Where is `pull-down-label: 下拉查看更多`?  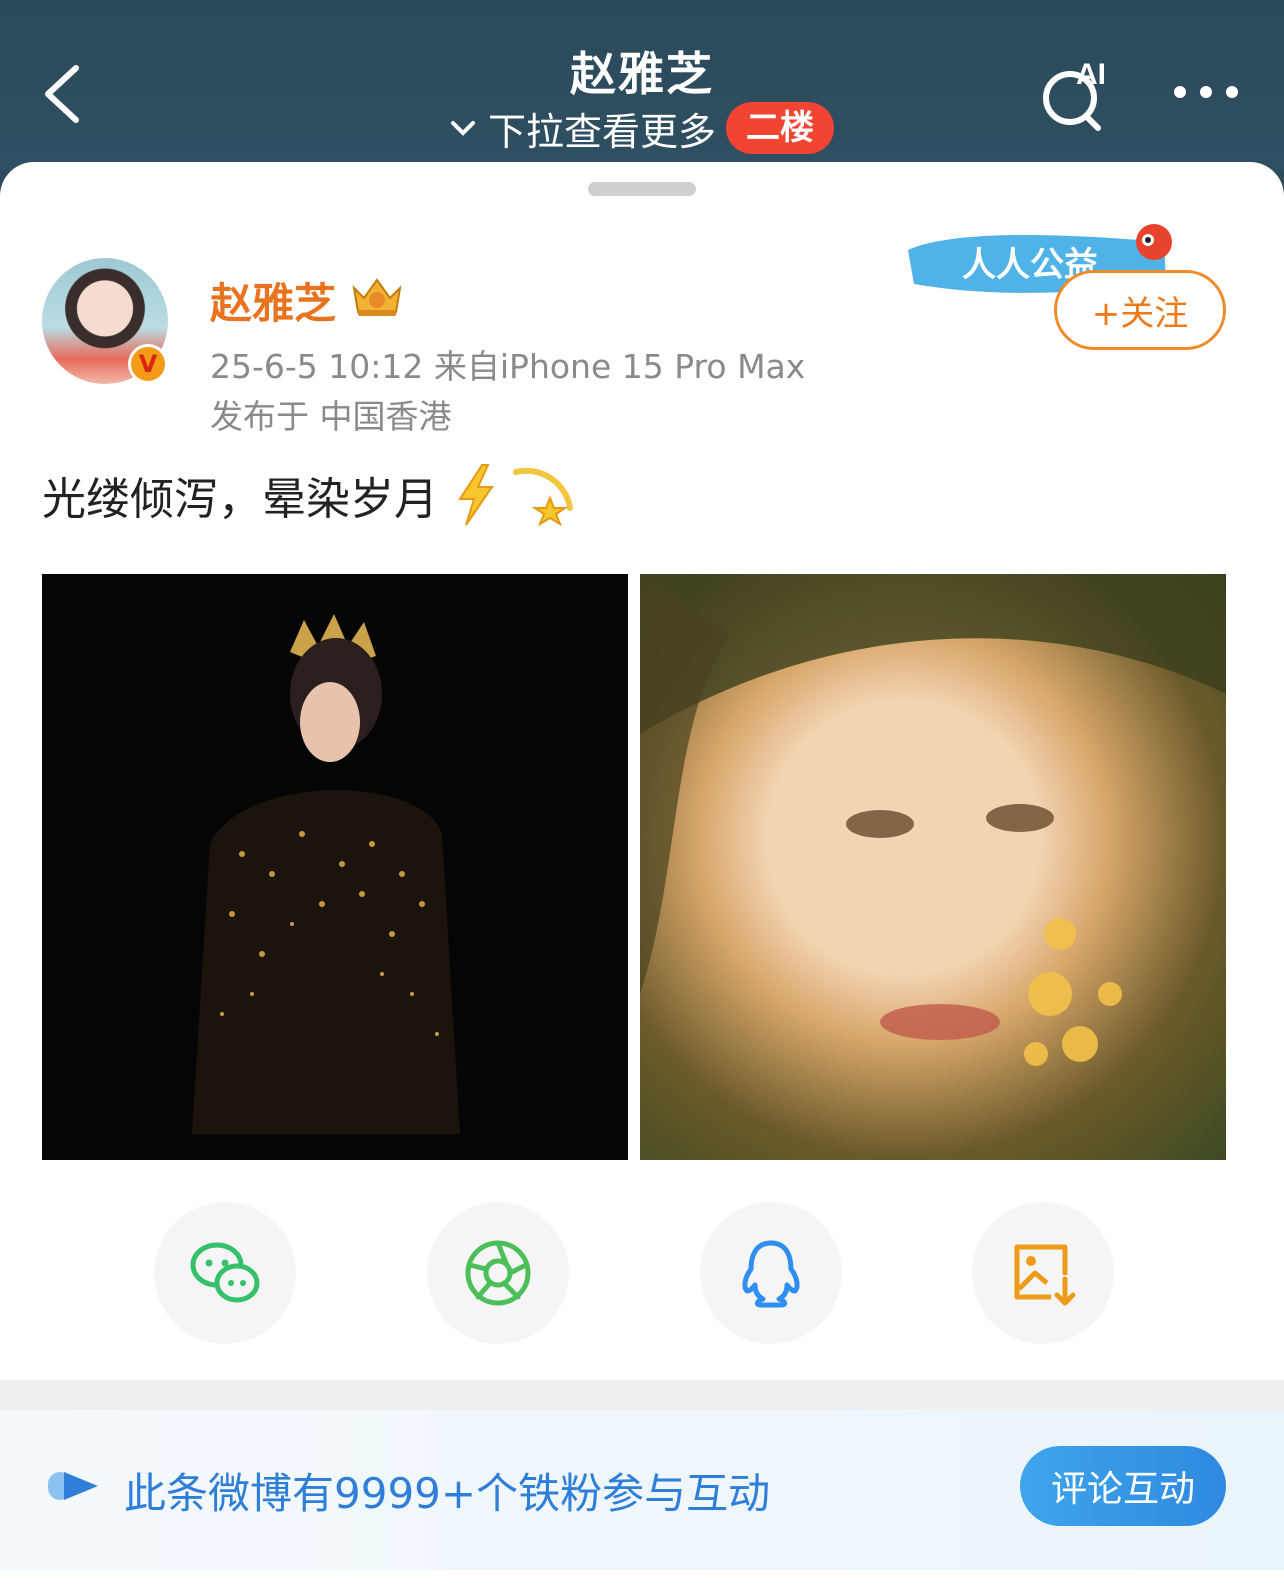 pull-down-label: 下拉查看更多 is located at coordinates (602, 131).